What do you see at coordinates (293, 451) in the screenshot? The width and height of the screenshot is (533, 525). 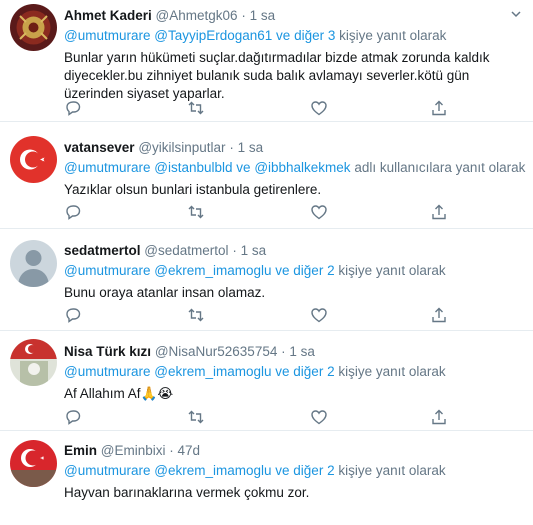 I see `tweet-header: Emin @Eminbixi · 47d` at bounding box center [293, 451].